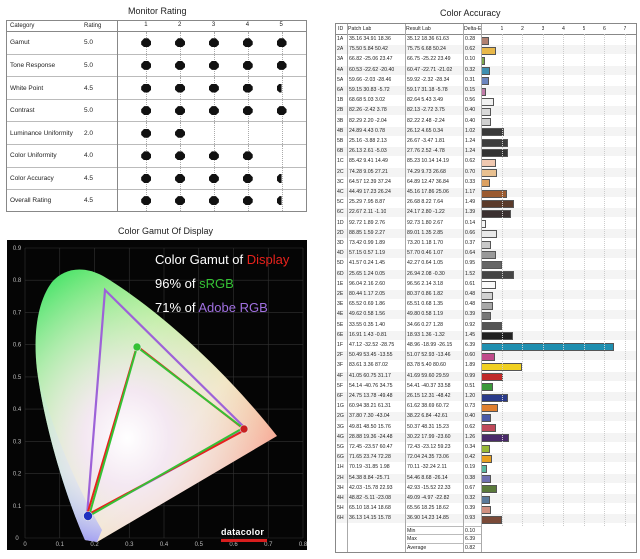  I want to click on patch-id: 2G, so click(340, 416).